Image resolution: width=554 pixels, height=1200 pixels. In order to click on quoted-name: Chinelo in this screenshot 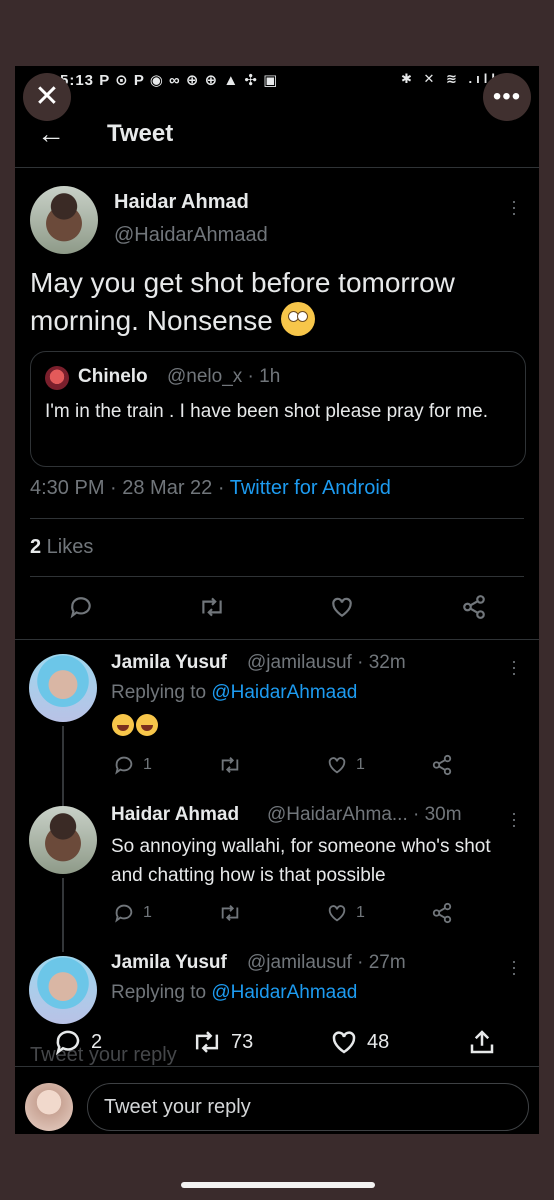, I will do `click(113, 376)`.